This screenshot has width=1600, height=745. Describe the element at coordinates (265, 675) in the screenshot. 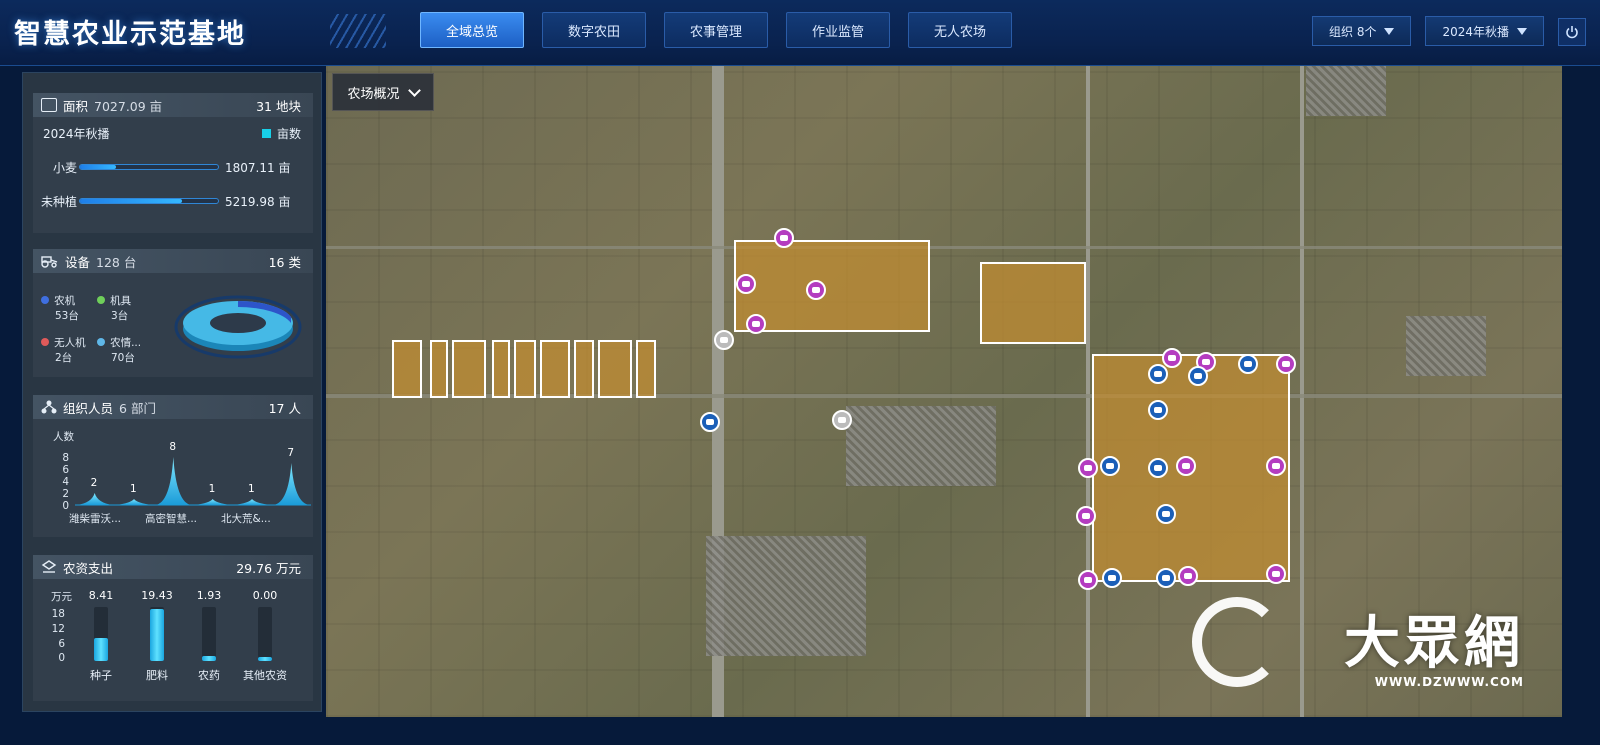

I see `supplies-category-label: 其他农资` at that location.